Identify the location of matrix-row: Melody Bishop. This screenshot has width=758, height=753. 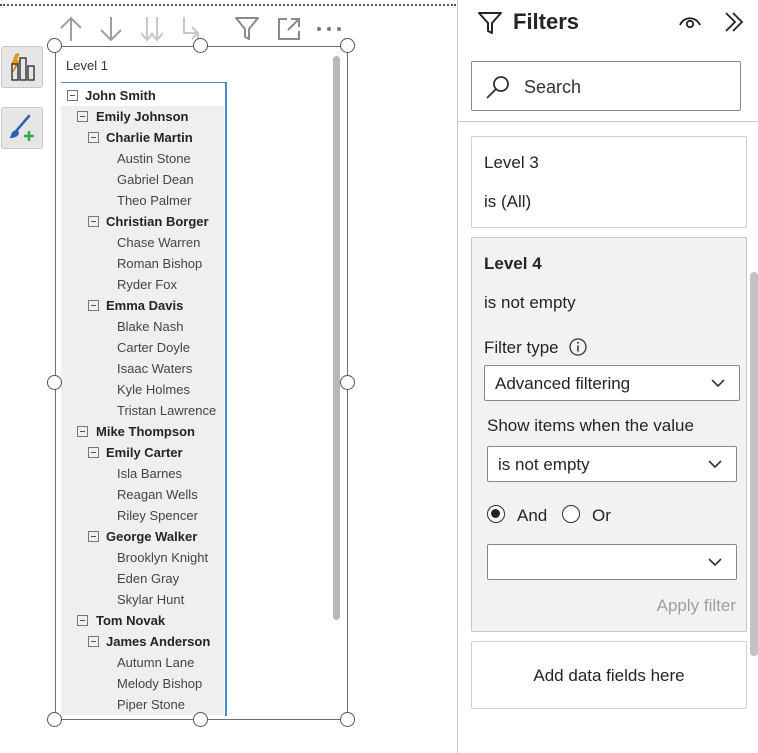
(142, 683).